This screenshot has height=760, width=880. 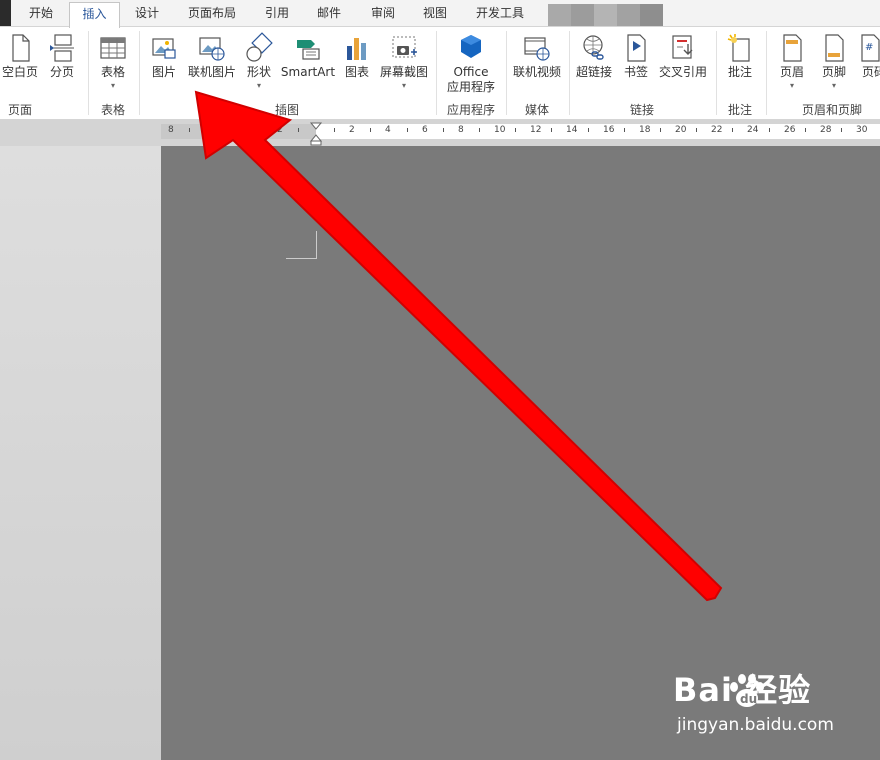 What do you see at coordinates (641, 110) in the screenshot?
I see `group-label-links: 链接` at bounding box center [641, 110].